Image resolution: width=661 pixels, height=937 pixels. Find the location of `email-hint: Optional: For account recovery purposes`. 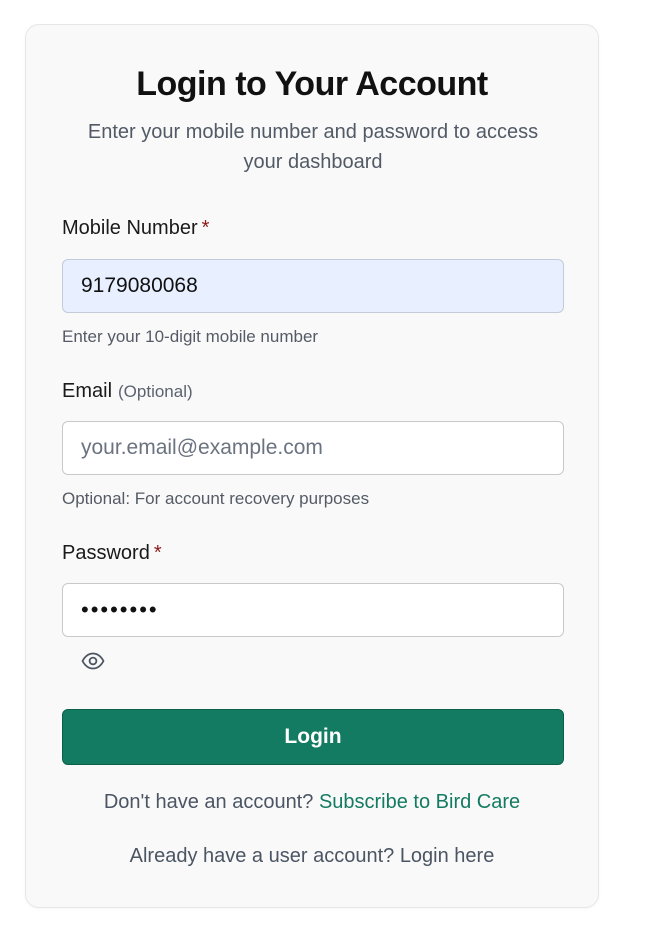

email-hint: Optional: For account recovery purposes is located at coordinates (216, 498).